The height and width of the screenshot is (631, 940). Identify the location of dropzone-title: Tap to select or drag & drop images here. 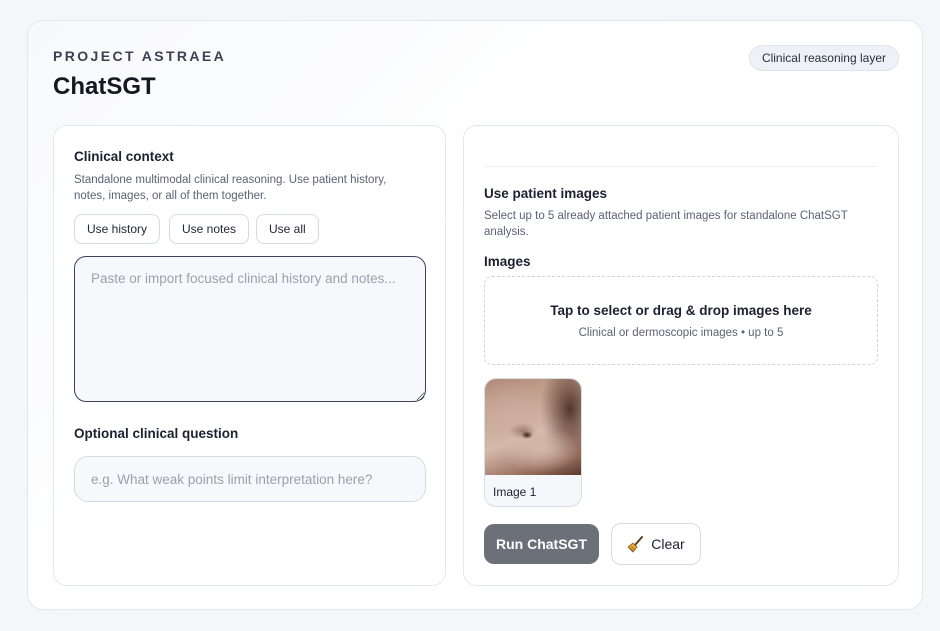
(681, 310).